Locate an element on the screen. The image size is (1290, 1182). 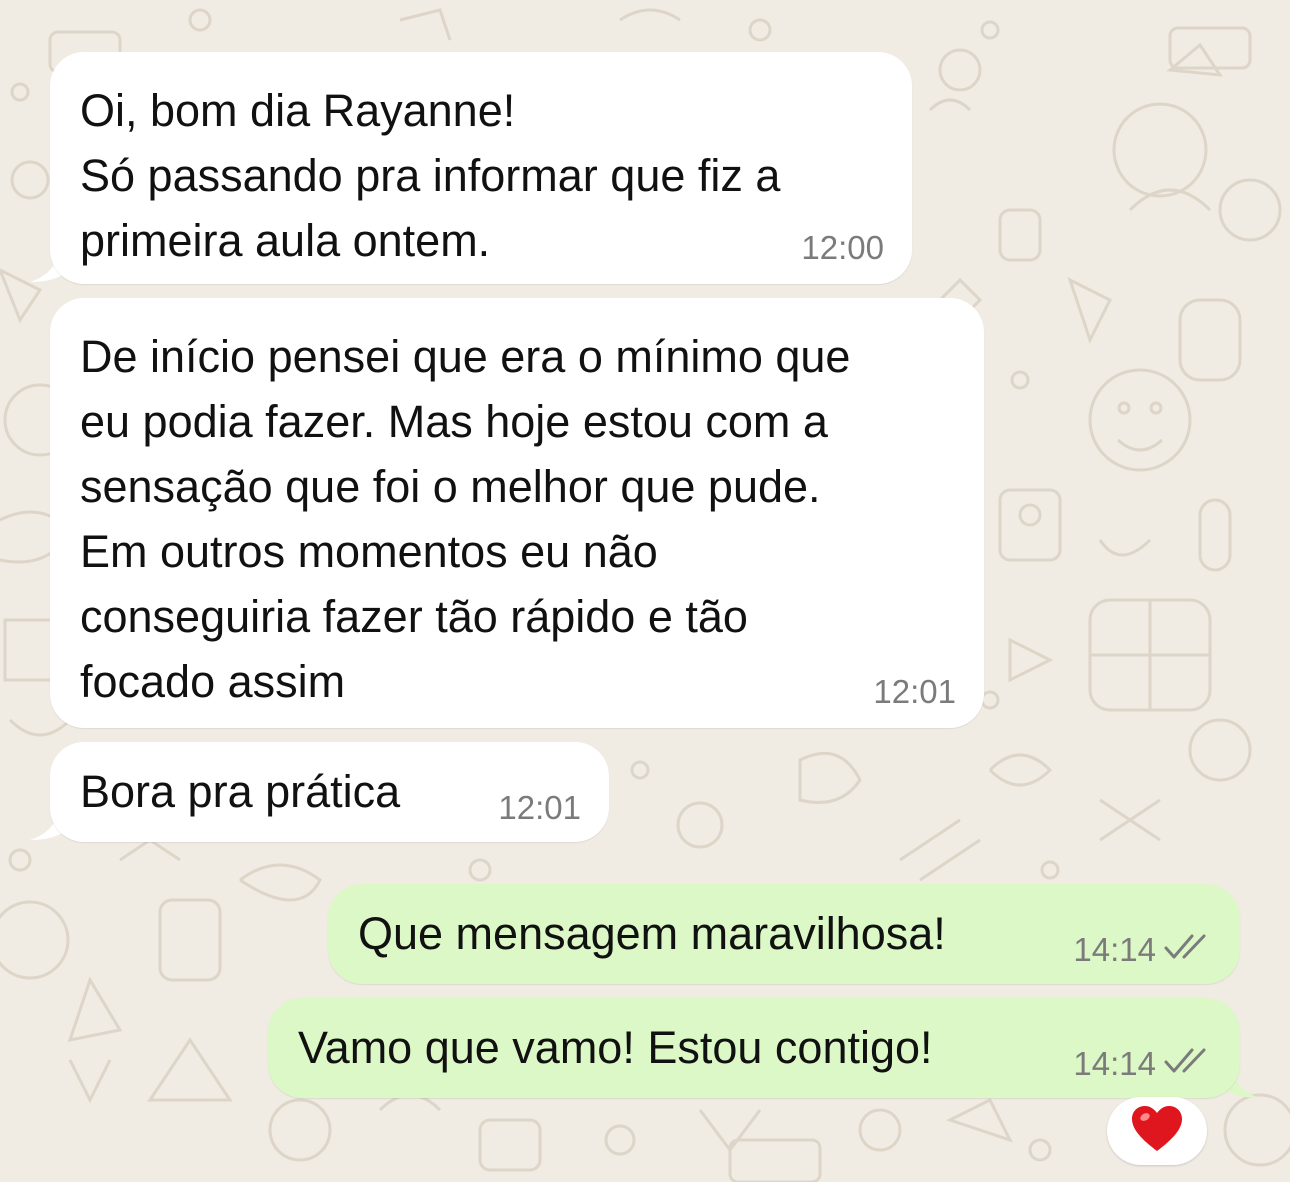
message-reaction is located at coordinates (1157, 1131).